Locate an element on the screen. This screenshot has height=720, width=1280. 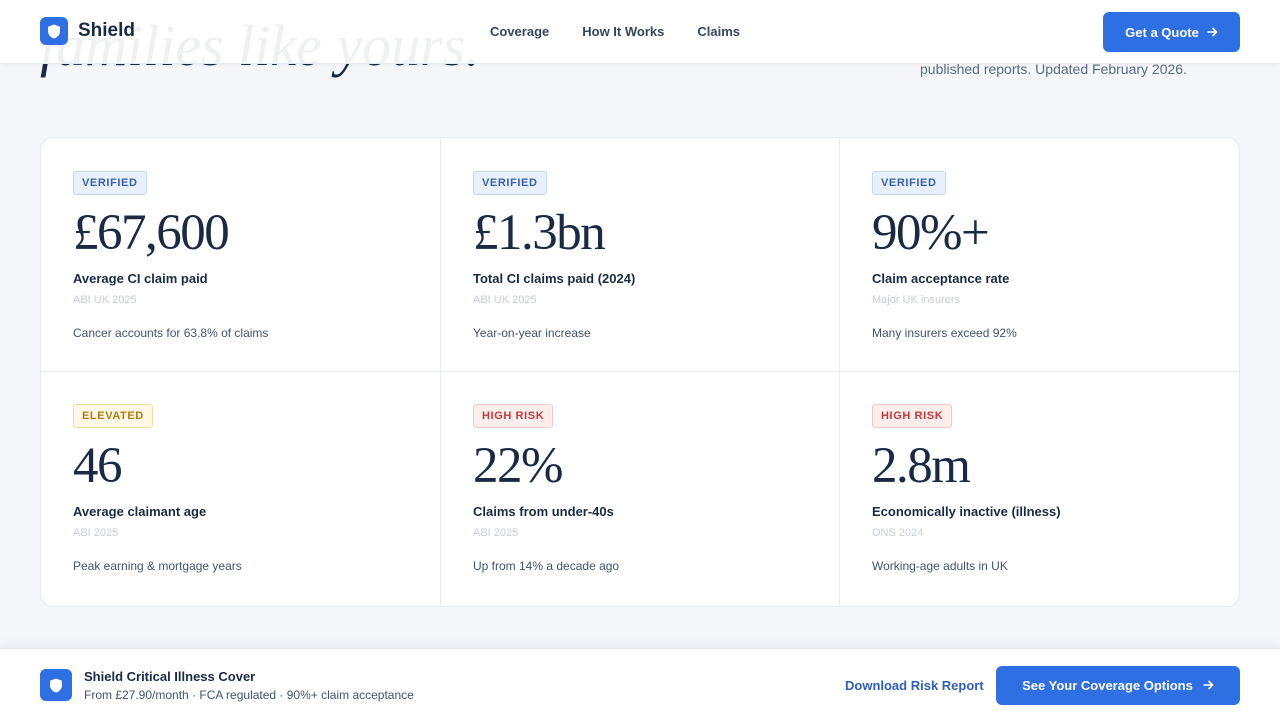
stat-note: Year-on-year increase is located at coordinates (532, 333).